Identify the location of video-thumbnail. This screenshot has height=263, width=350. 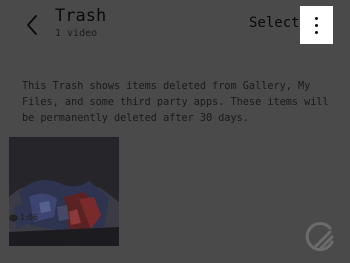
(64, 191).